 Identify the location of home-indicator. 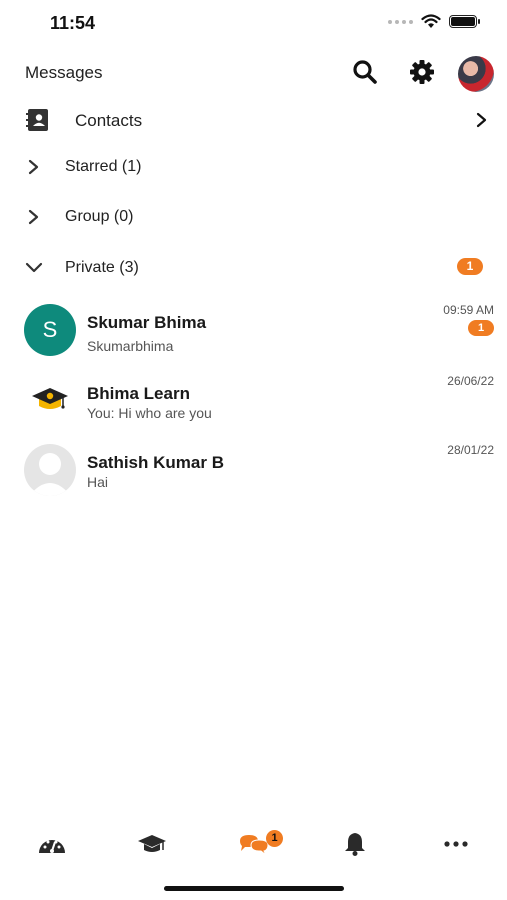
(254, 888).